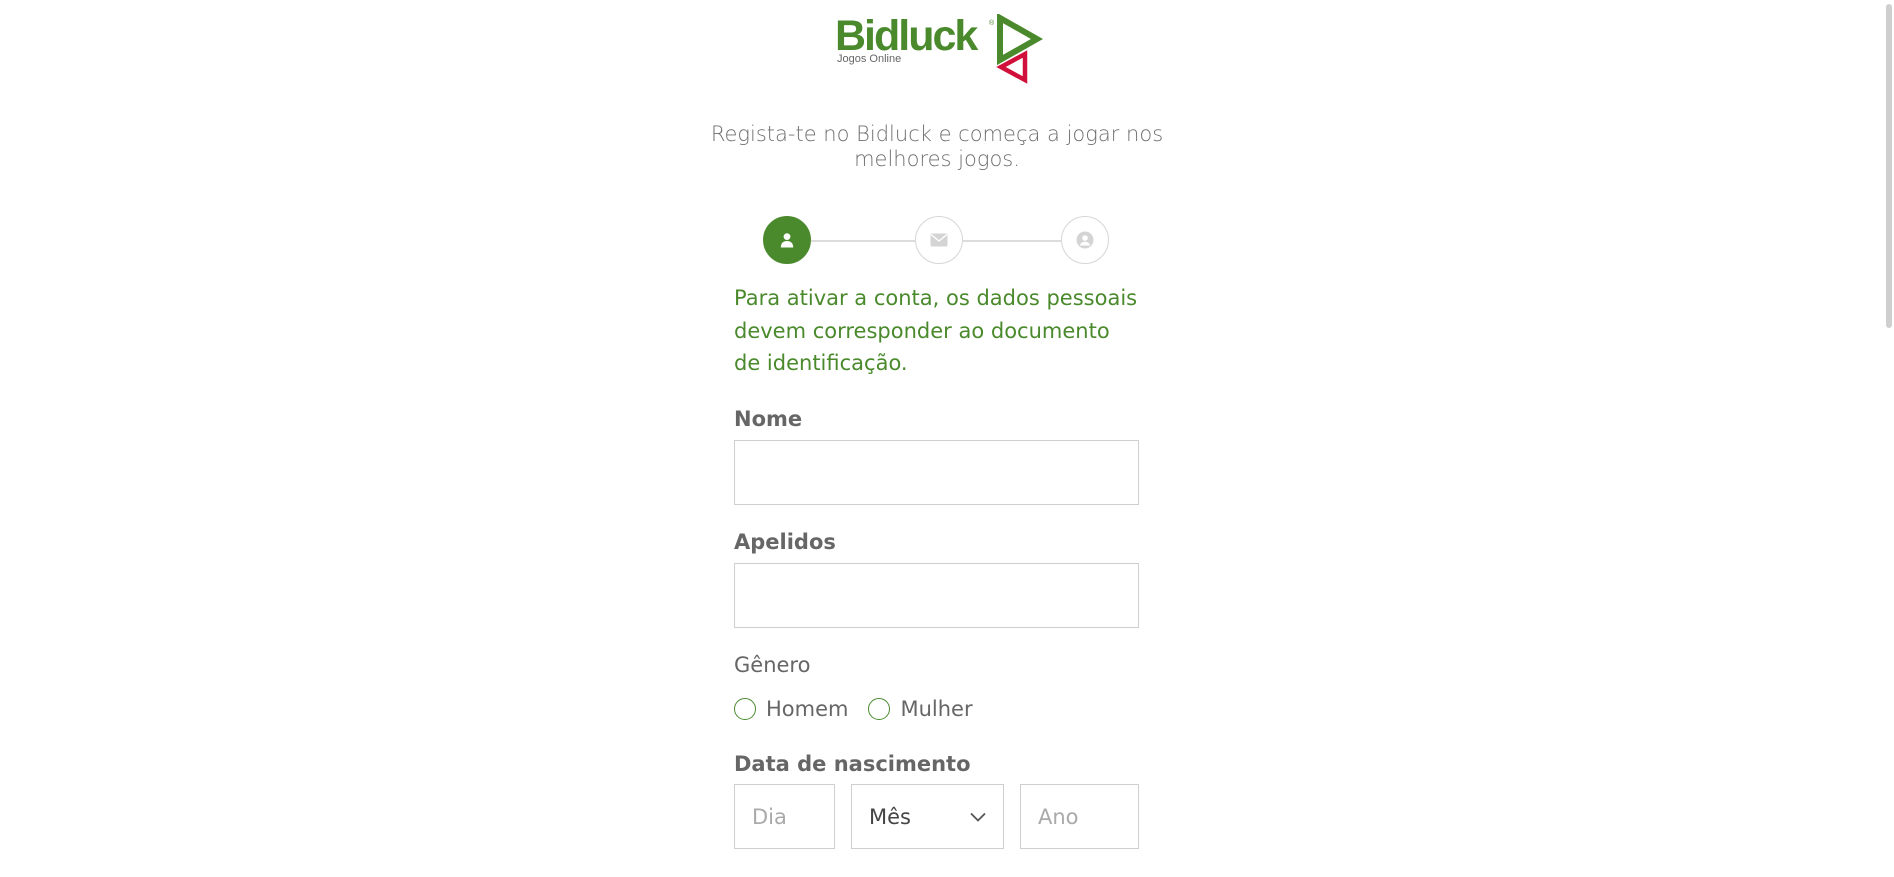 The height and width of the screenshot is (877, 1894). I want to click on user-icon, so click(787, 240).